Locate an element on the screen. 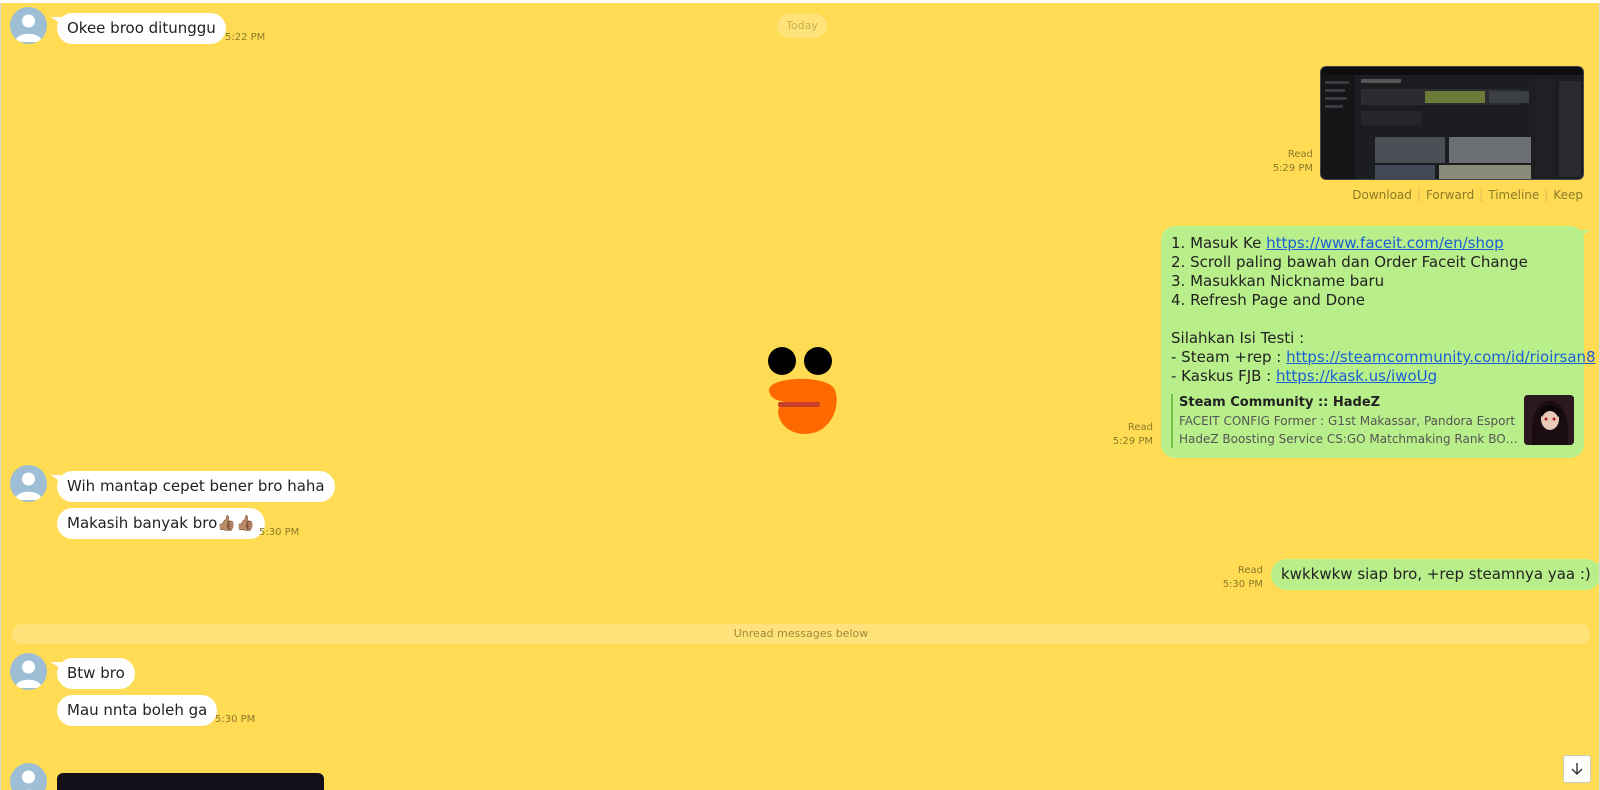  link-preview-thumbnail is located at coordinates (1549, 420).